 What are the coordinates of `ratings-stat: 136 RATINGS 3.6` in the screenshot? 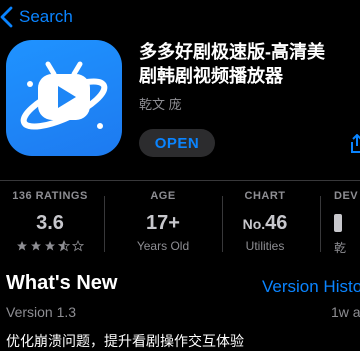 It's located at (50, 221).